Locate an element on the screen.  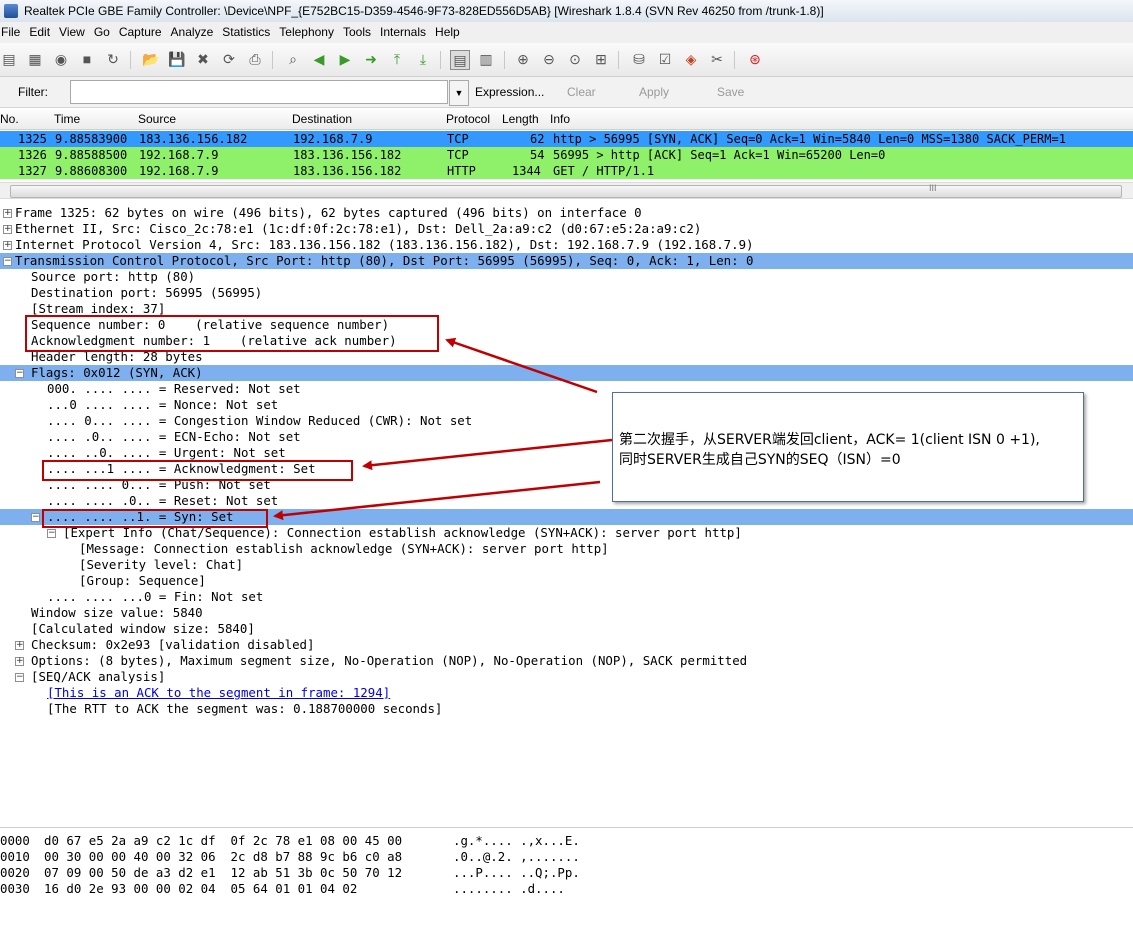
callout-line-2: 同时SERVER生成自己SYN的SEQ（ISN）=0 is located at coordinates (760, 460).